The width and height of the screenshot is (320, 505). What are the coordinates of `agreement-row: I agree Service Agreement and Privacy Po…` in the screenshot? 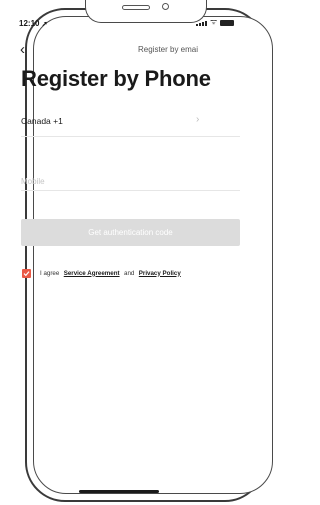 It's located at (101, 273).